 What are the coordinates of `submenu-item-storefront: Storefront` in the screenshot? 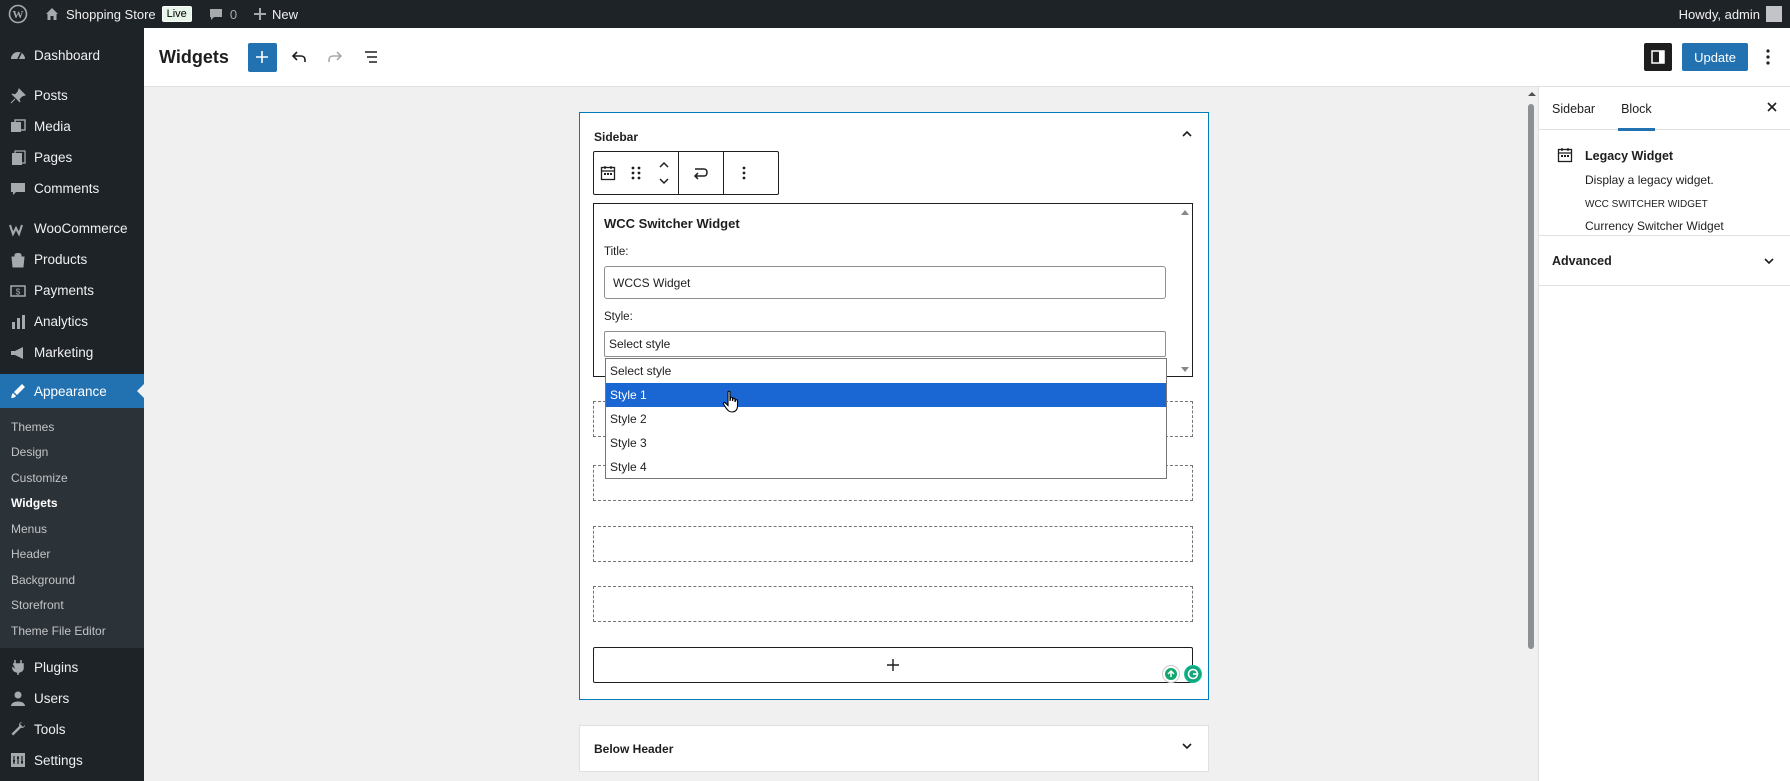 It's located at (72, 606).